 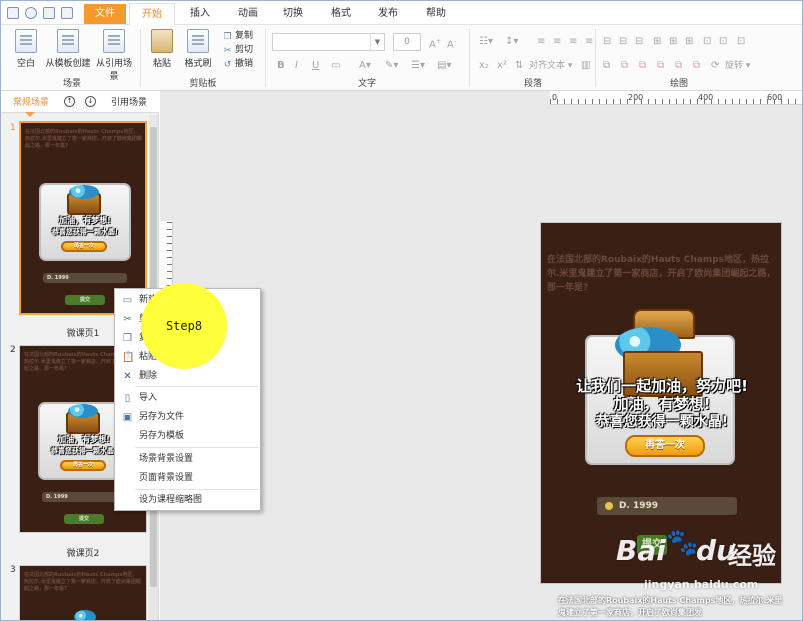 I want to click on text-color-icon: A▾, so click(x=365, y=66).